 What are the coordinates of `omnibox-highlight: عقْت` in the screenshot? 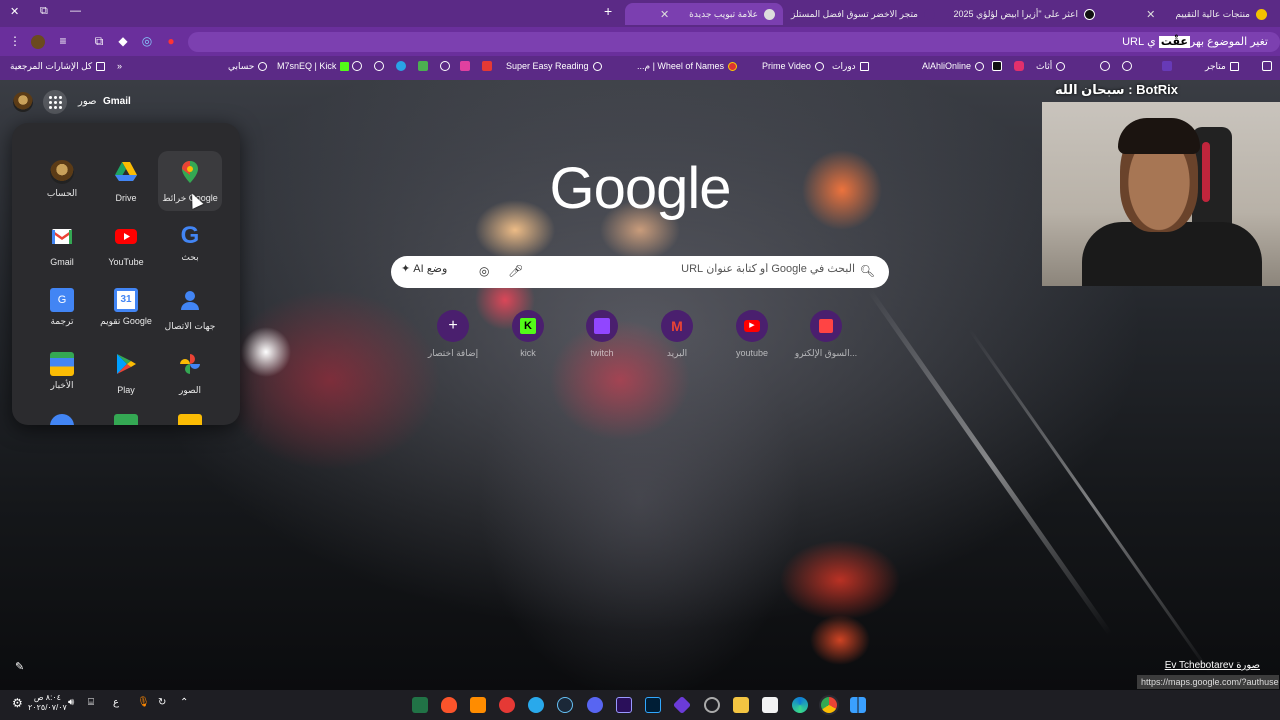 It's located at (1174, 42).